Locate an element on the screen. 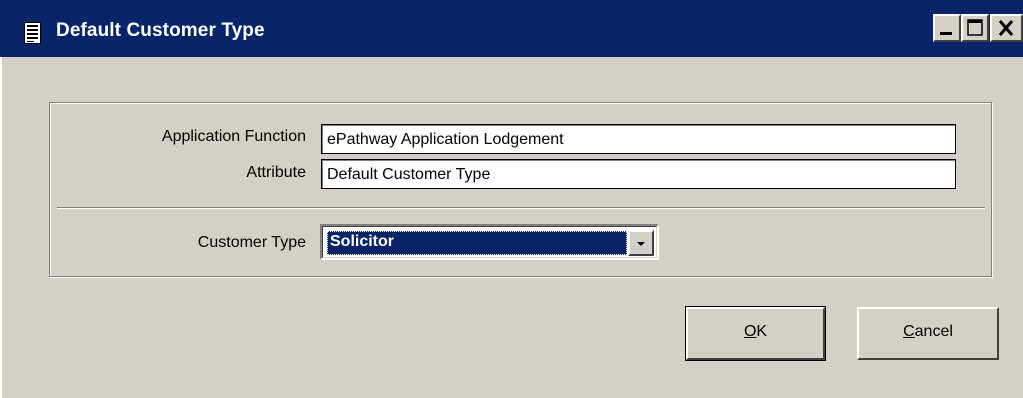 The image size is (1023, 398). maximize-button is located at coordinates (975, 28).